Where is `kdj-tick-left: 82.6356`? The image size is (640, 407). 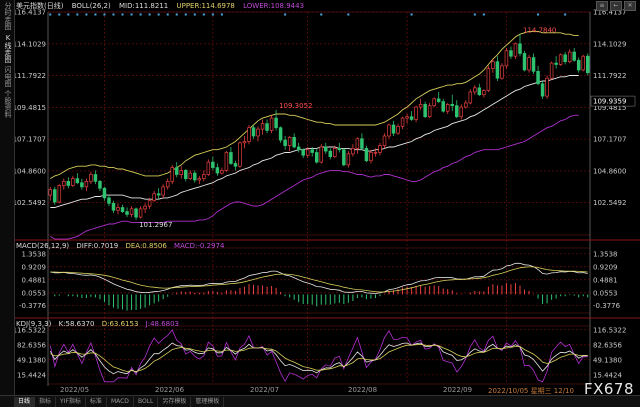 kdj-tick-left: 82.6356 is located at coordinates (31, 345).